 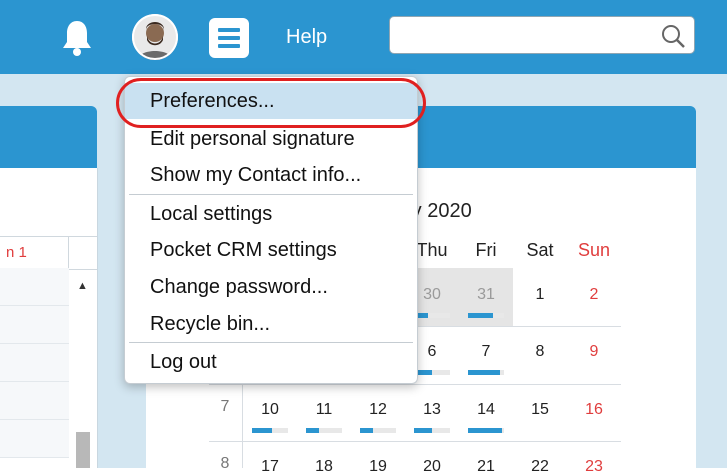 What do you see at coordinates (594, 467) in the screenshot?
I see `calendar-day: 23` at bounding box center [594, 467].